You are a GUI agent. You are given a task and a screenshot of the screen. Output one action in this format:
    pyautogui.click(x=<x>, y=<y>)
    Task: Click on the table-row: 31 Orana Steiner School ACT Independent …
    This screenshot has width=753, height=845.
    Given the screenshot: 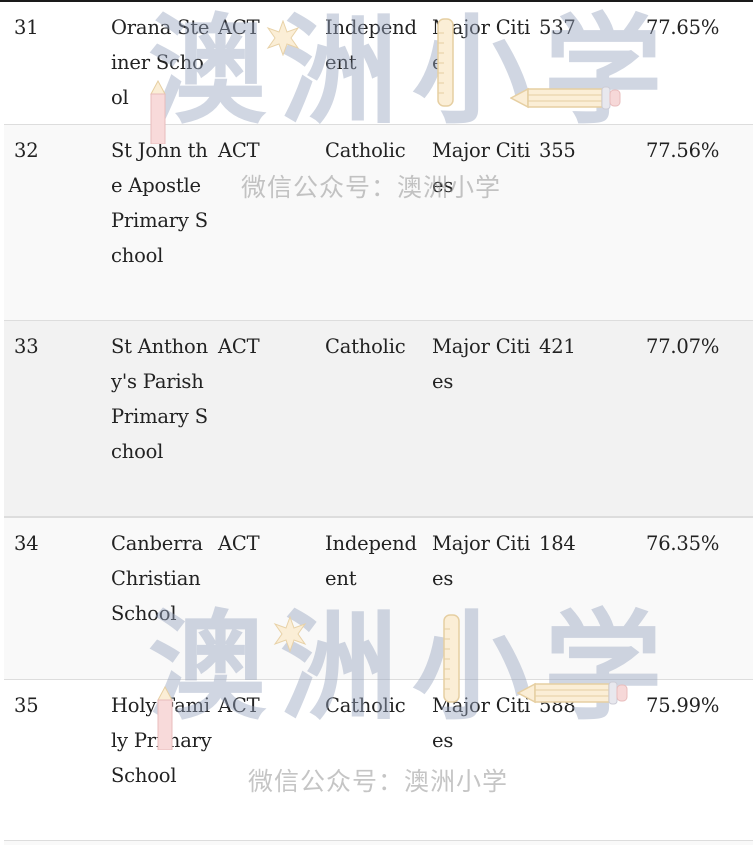 What is the action you would take?
    pyautogui.click(x=378, y=63)
    